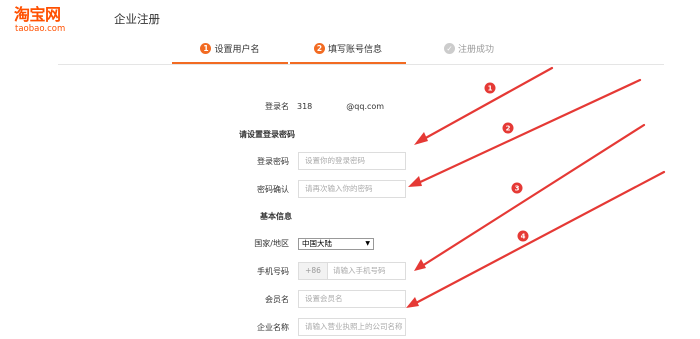  I want to click on phone-field: +86 请输入手机号码, so click(352, 271).